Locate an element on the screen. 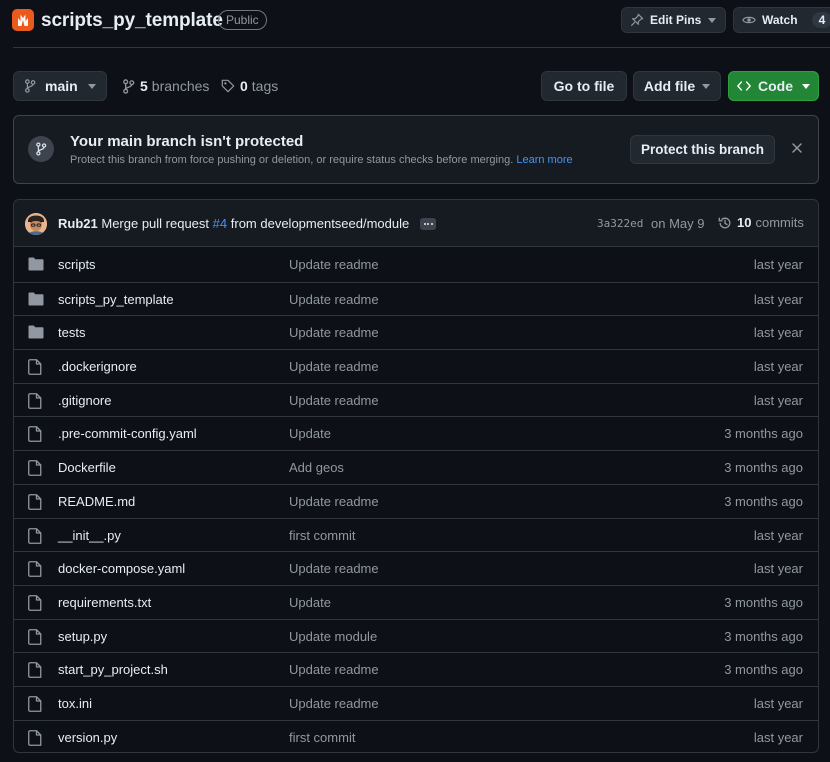  file-row: requirements.txt Update 3 months ago is located at coordinates (416, 601).